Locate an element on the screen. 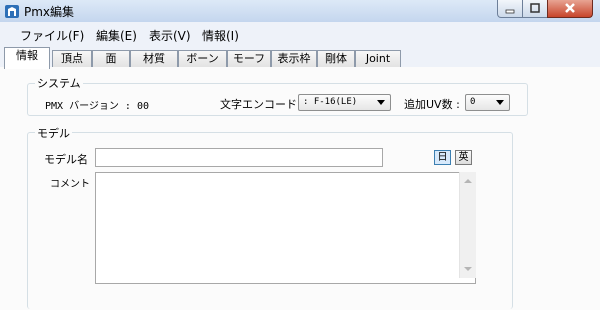 This screenshot has height=310, width=600. window-title: Pmx編集 is located at coordinates (49, 12).